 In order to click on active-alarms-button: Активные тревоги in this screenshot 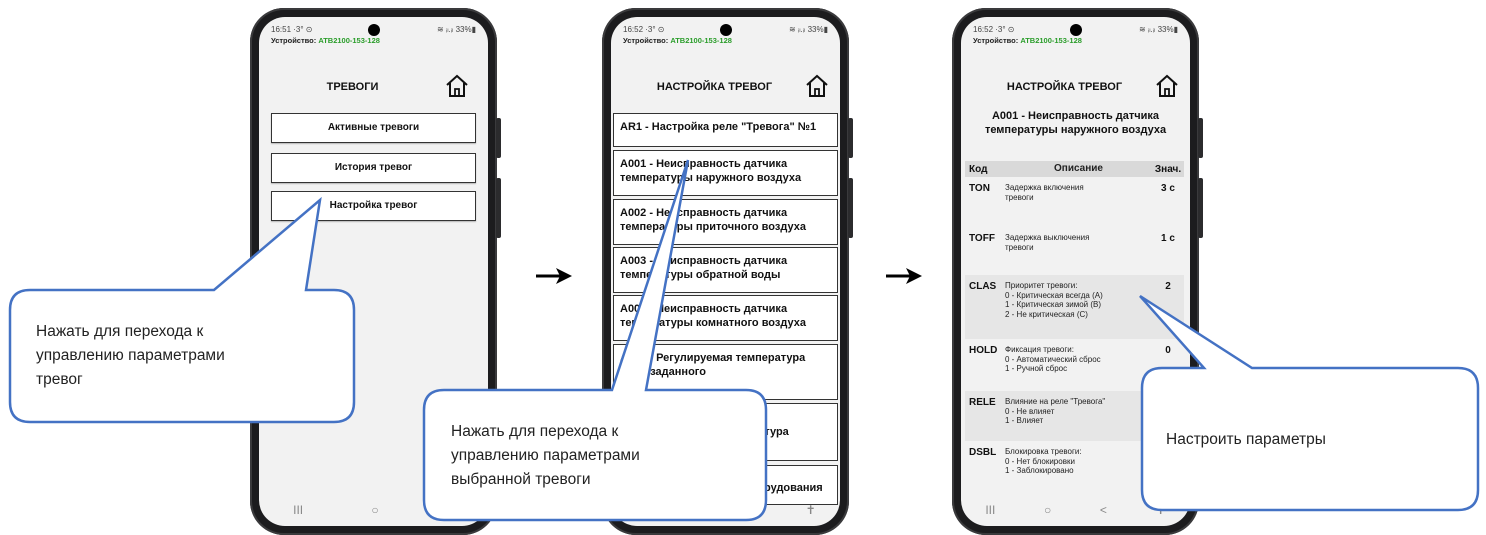, I will do `click(373, 128)`.